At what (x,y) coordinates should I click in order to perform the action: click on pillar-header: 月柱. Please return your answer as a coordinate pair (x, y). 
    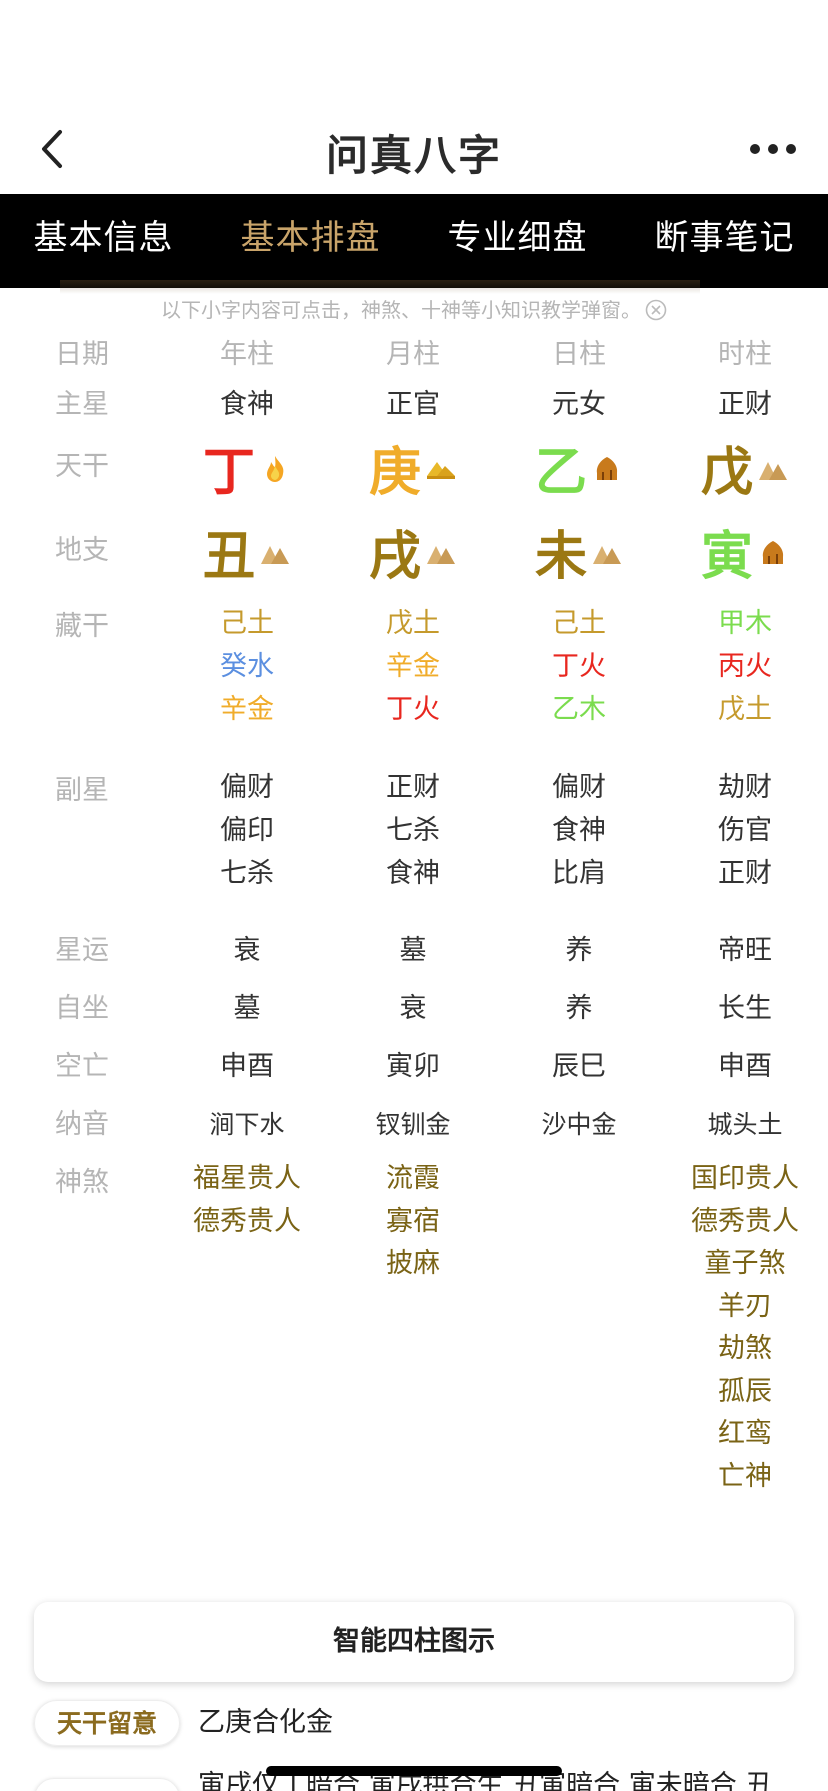
    Looking at the image, I should click on (413, 354).